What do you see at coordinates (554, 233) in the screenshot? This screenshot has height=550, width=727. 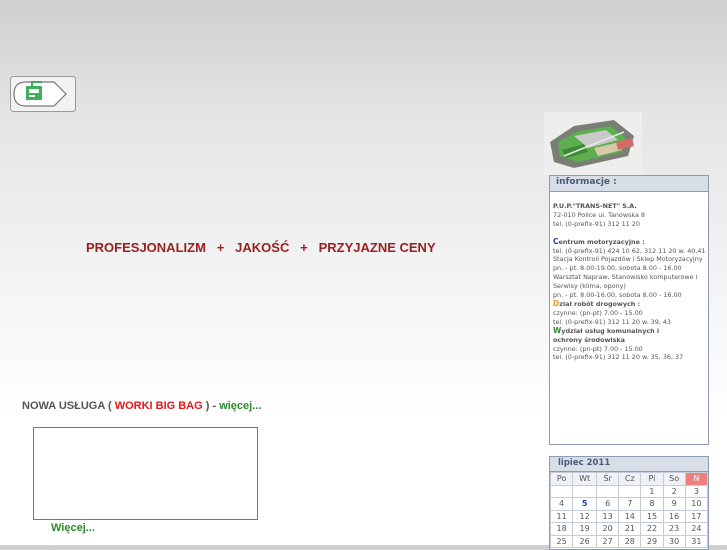 I see `info-line-text` at bounding box center [554, 233].